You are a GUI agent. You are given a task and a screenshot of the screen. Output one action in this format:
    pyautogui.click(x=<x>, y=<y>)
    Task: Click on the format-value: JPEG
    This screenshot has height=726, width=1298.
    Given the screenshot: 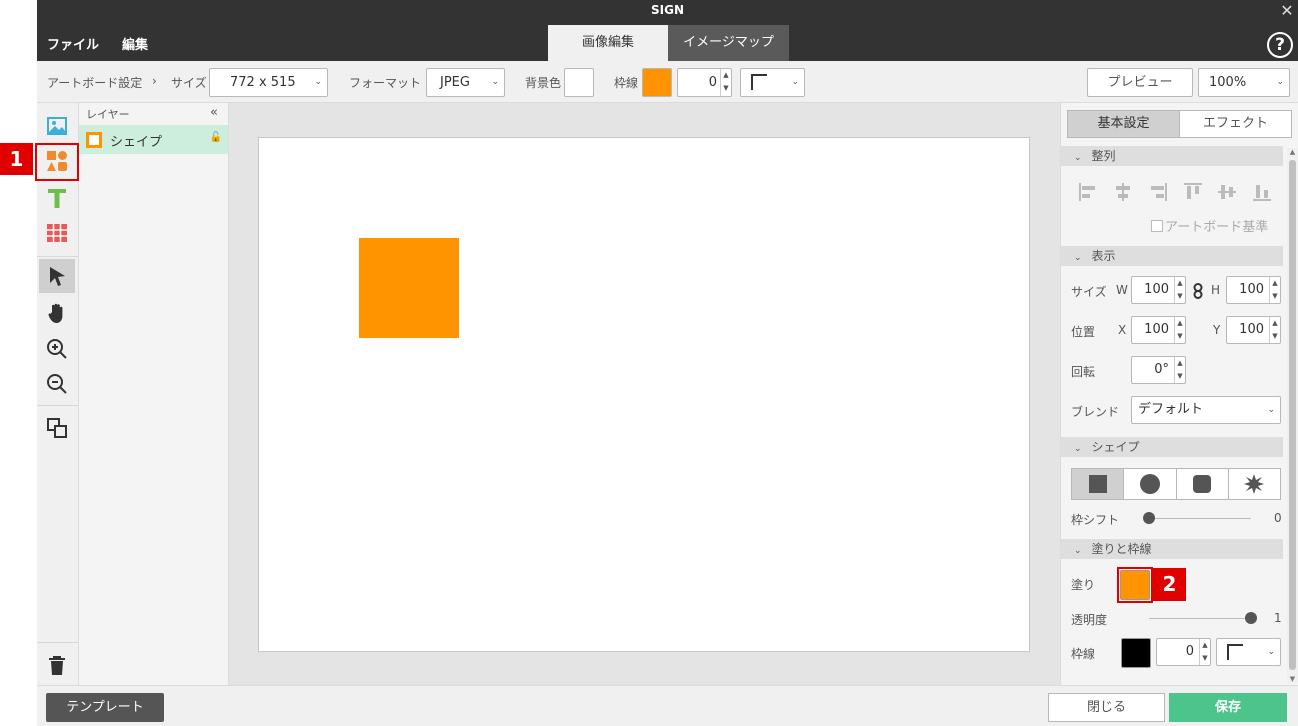 What is the action you would take?
    pyautogui.click(x=455, y=82)
    